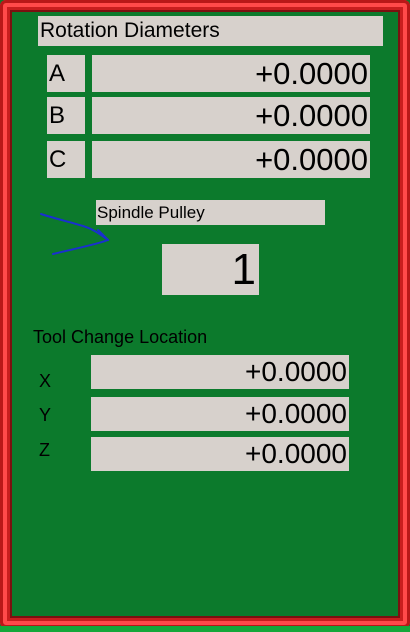  Describe the element at coordinates (120, 337) in the screenshot. I see `tool-change-location-title: Tool Change Location` at that location.